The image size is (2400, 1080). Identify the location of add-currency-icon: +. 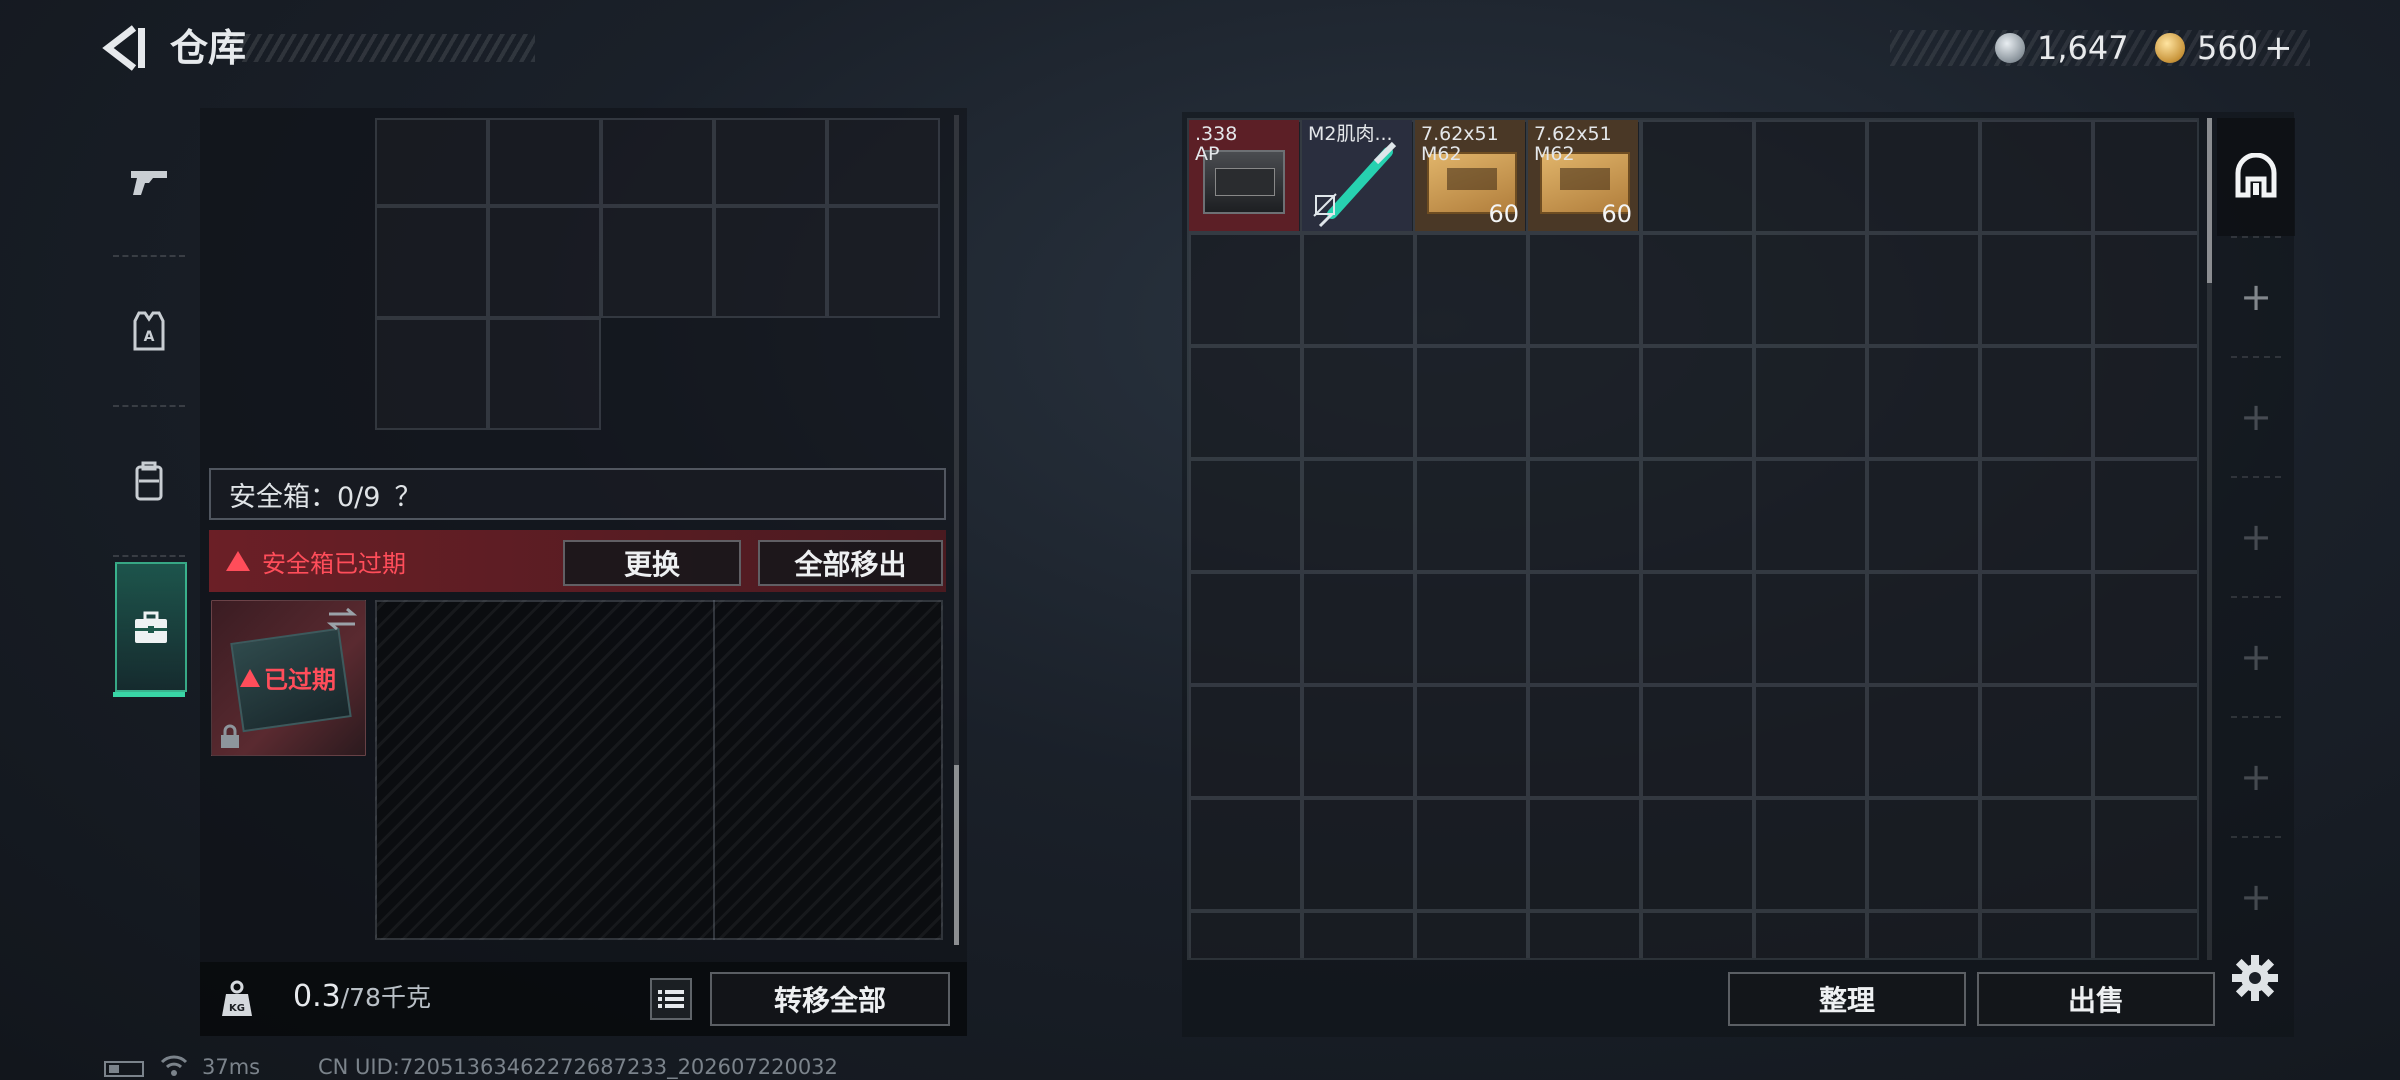
(2278, 48).